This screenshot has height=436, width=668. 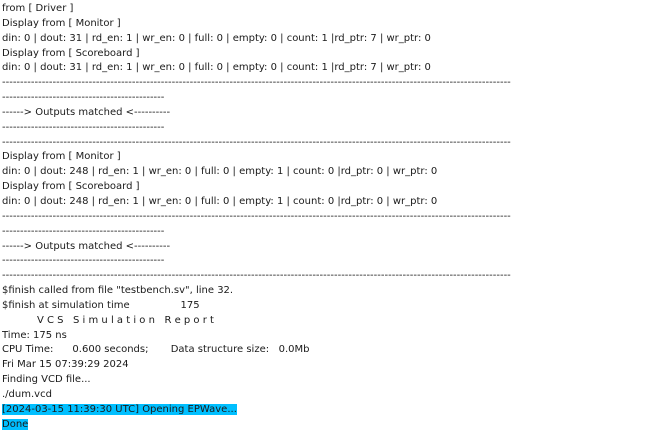 What do you see at coordinates (27, 394) in the screenshot?
I see `console-line: ./dum.vcd` at bounding box center [27, 394].